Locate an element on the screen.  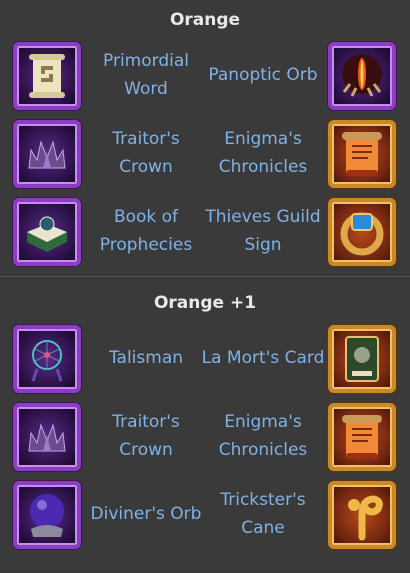
item-row: Talisman La Mort's Card is located at coordinates (205, 361).